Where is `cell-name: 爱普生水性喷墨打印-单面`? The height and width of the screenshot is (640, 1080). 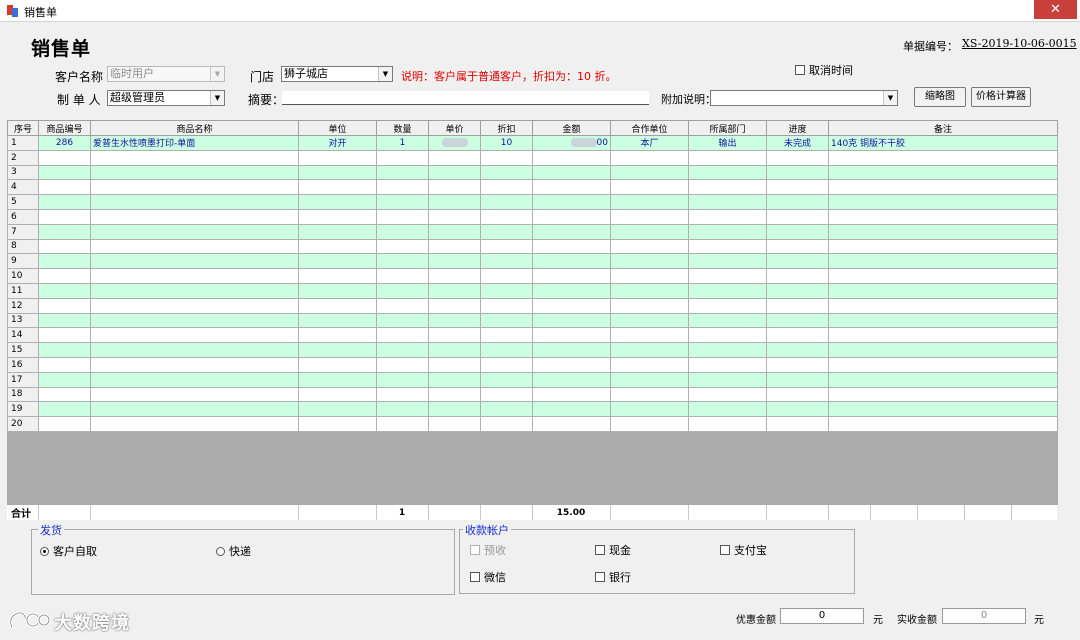
cell-name: 爱普生水性喷墨打印-单面 is located at coordinates (194, 143).